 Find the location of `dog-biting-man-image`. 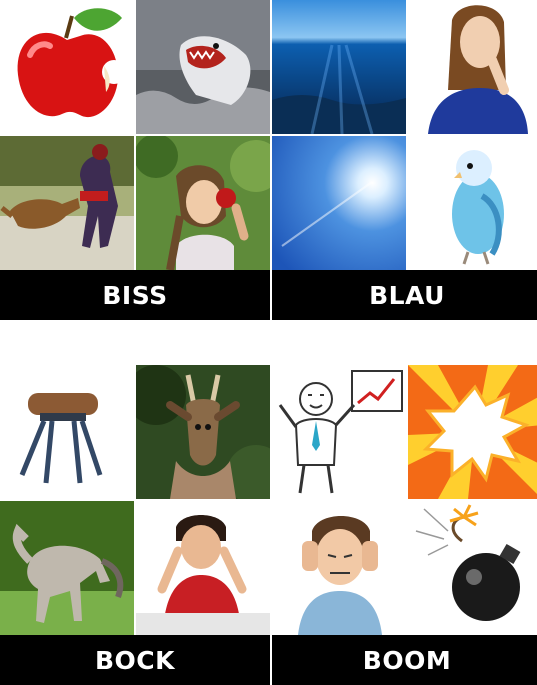

dog-biting-man-image is located at coordinates (67, 203).